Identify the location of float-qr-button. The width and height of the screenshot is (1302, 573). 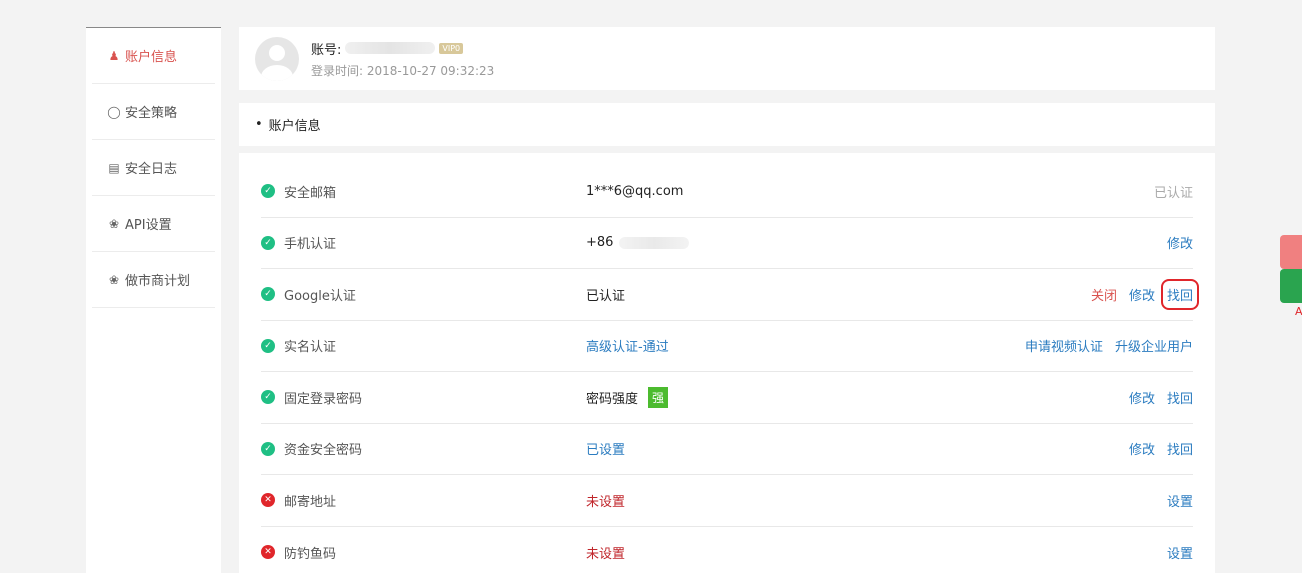
(1291, 286).